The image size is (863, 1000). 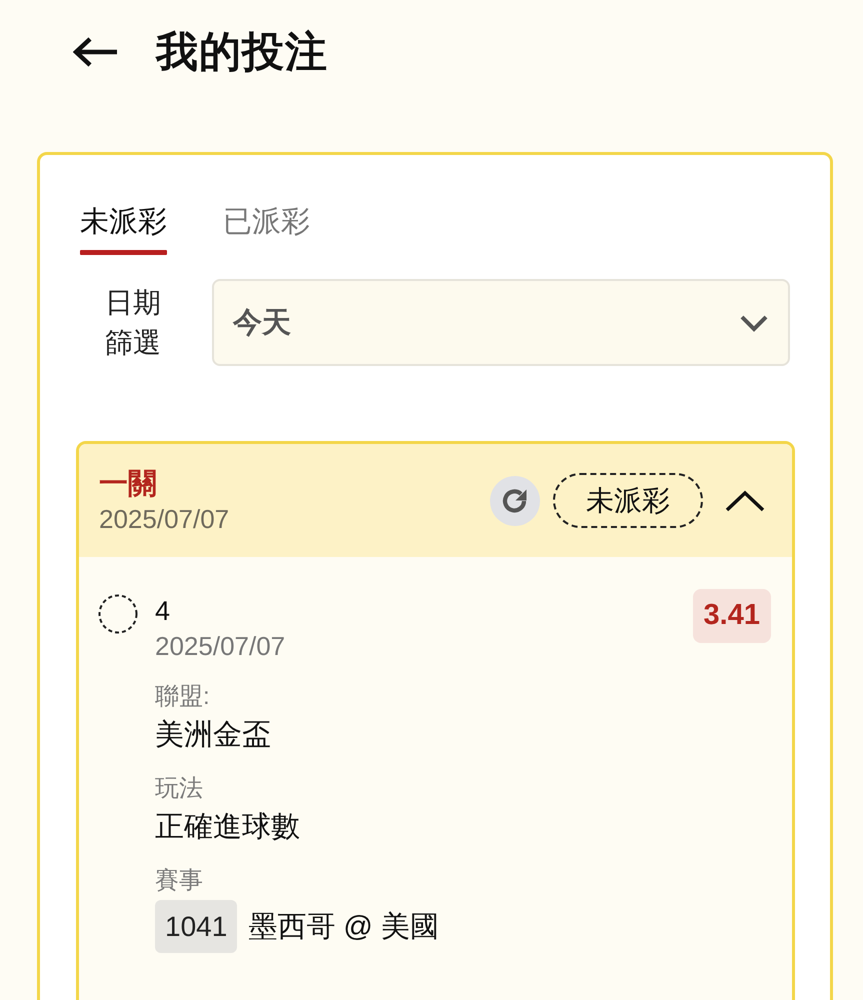 What do you see at coordinates (96, 52) in the screenshot?
I see `back-arrow-icon` at bounding box center [96, 52].